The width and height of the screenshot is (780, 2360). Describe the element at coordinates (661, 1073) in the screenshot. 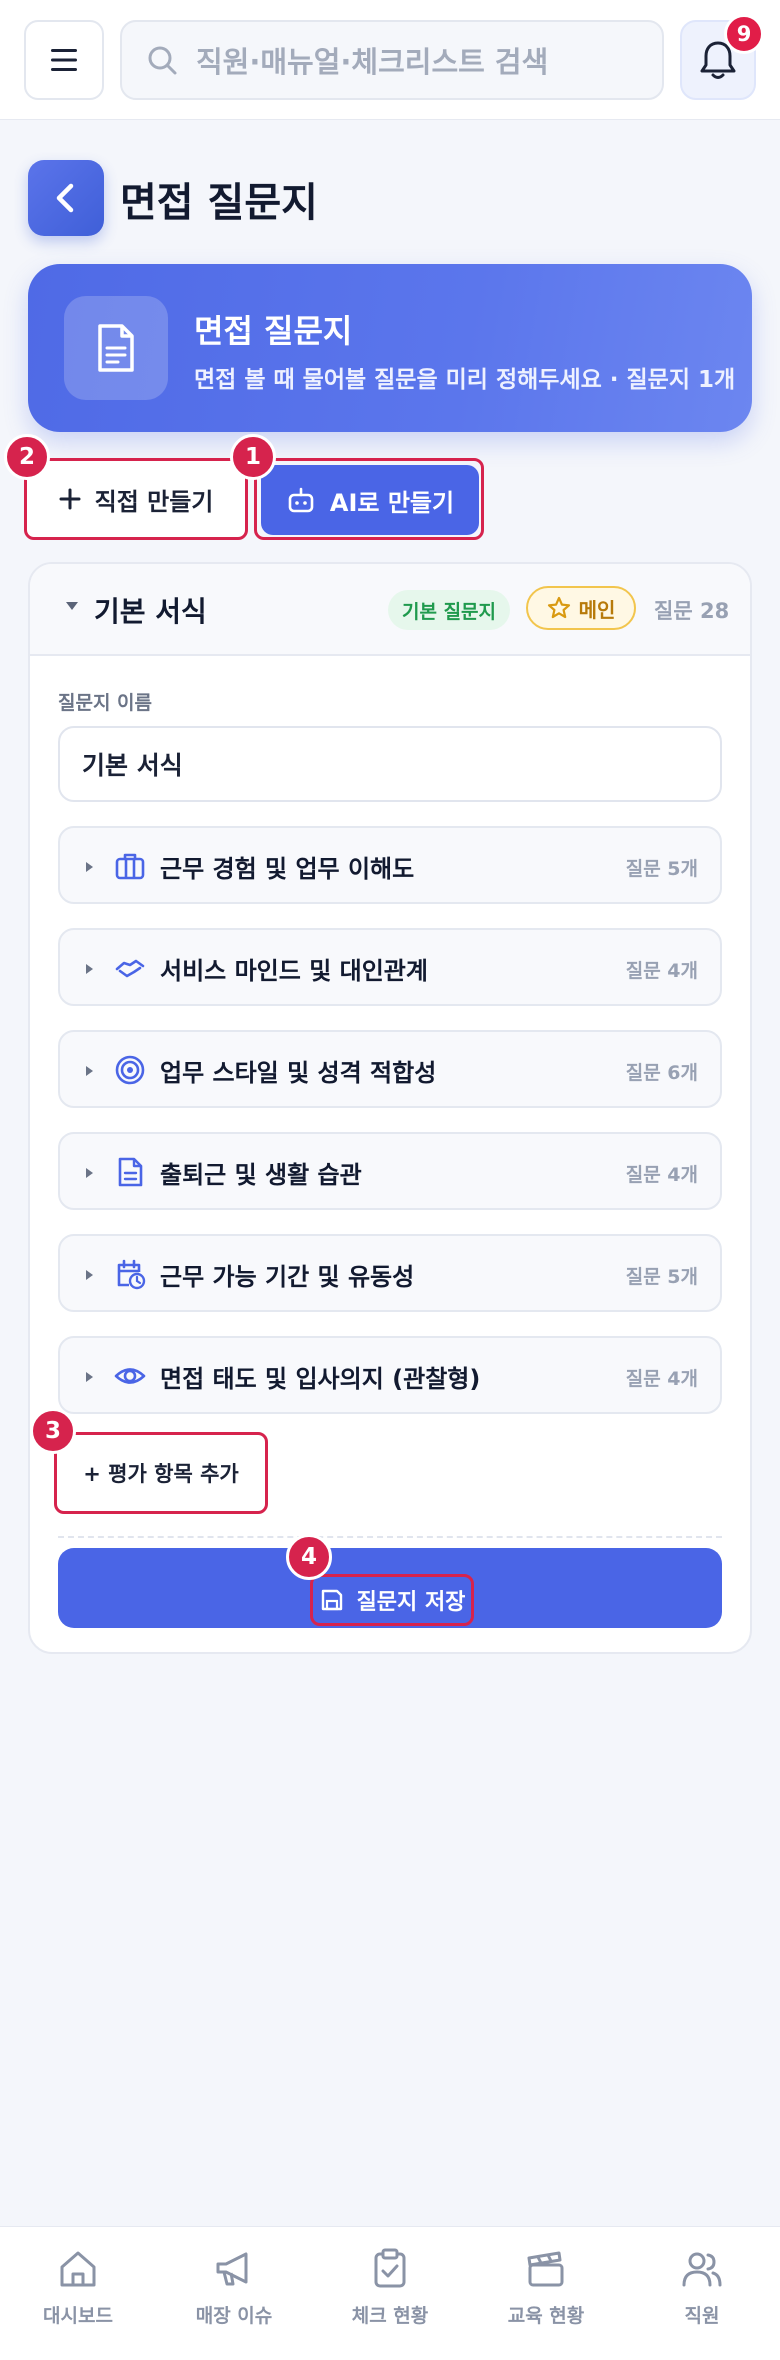

I see `category-count: 질문 6개` at that location.